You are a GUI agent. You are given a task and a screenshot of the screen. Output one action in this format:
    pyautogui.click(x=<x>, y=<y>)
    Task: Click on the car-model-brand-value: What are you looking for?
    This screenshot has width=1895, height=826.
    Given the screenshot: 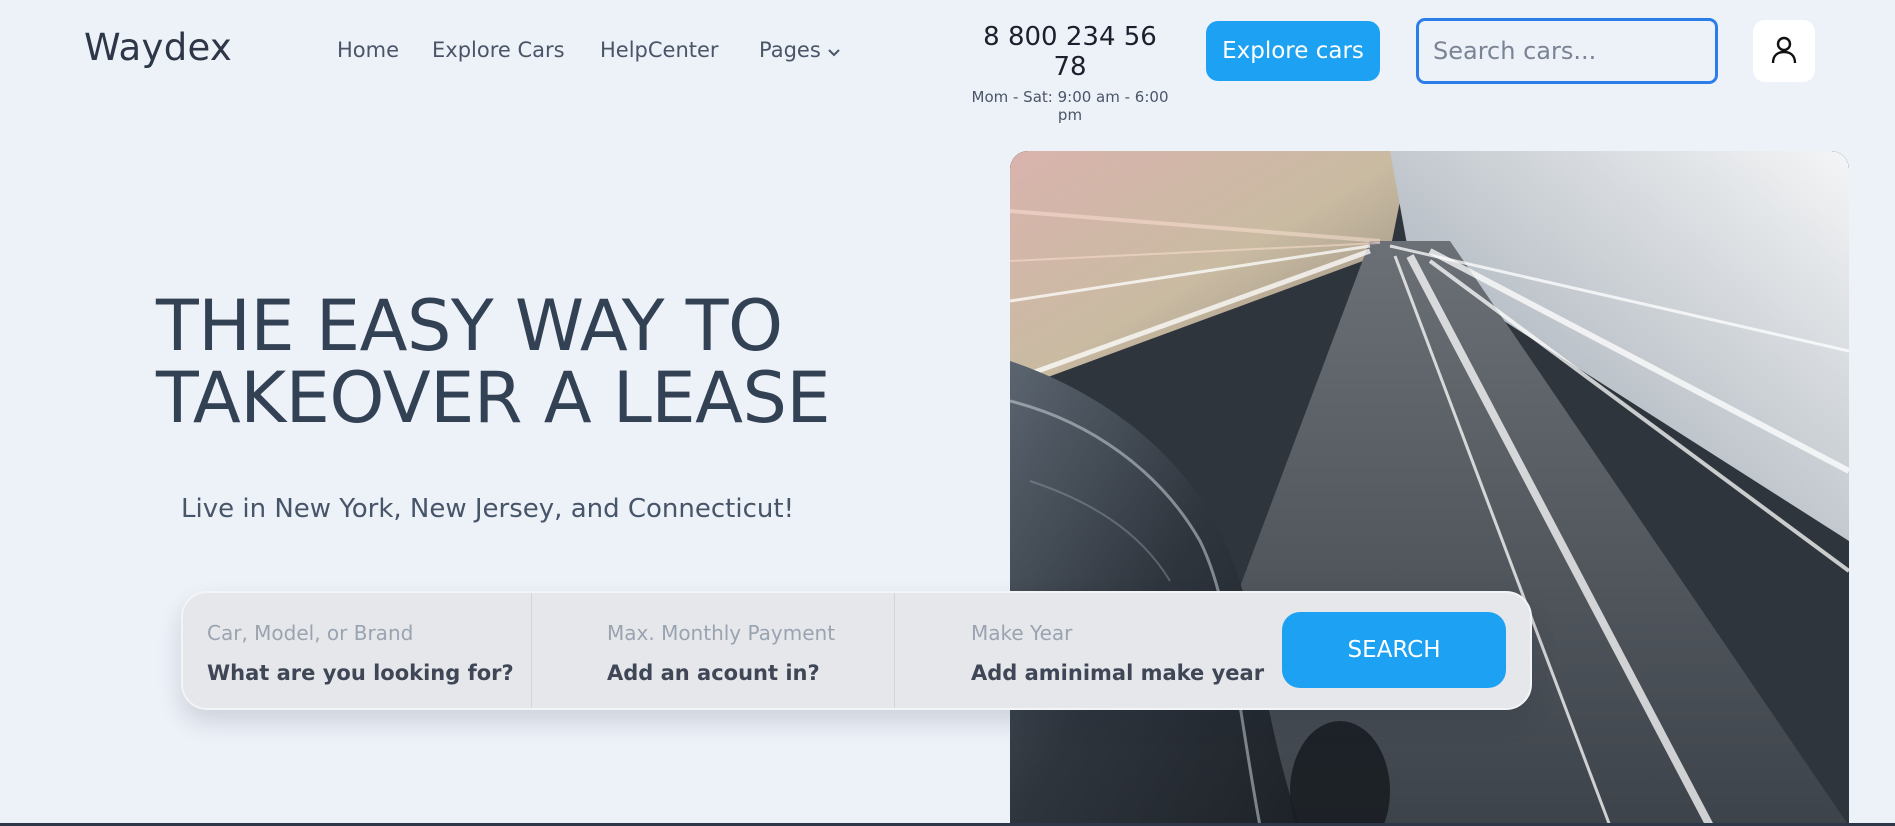 What is the action you would take?
    pyautogui.click(x=360, y=673)
    